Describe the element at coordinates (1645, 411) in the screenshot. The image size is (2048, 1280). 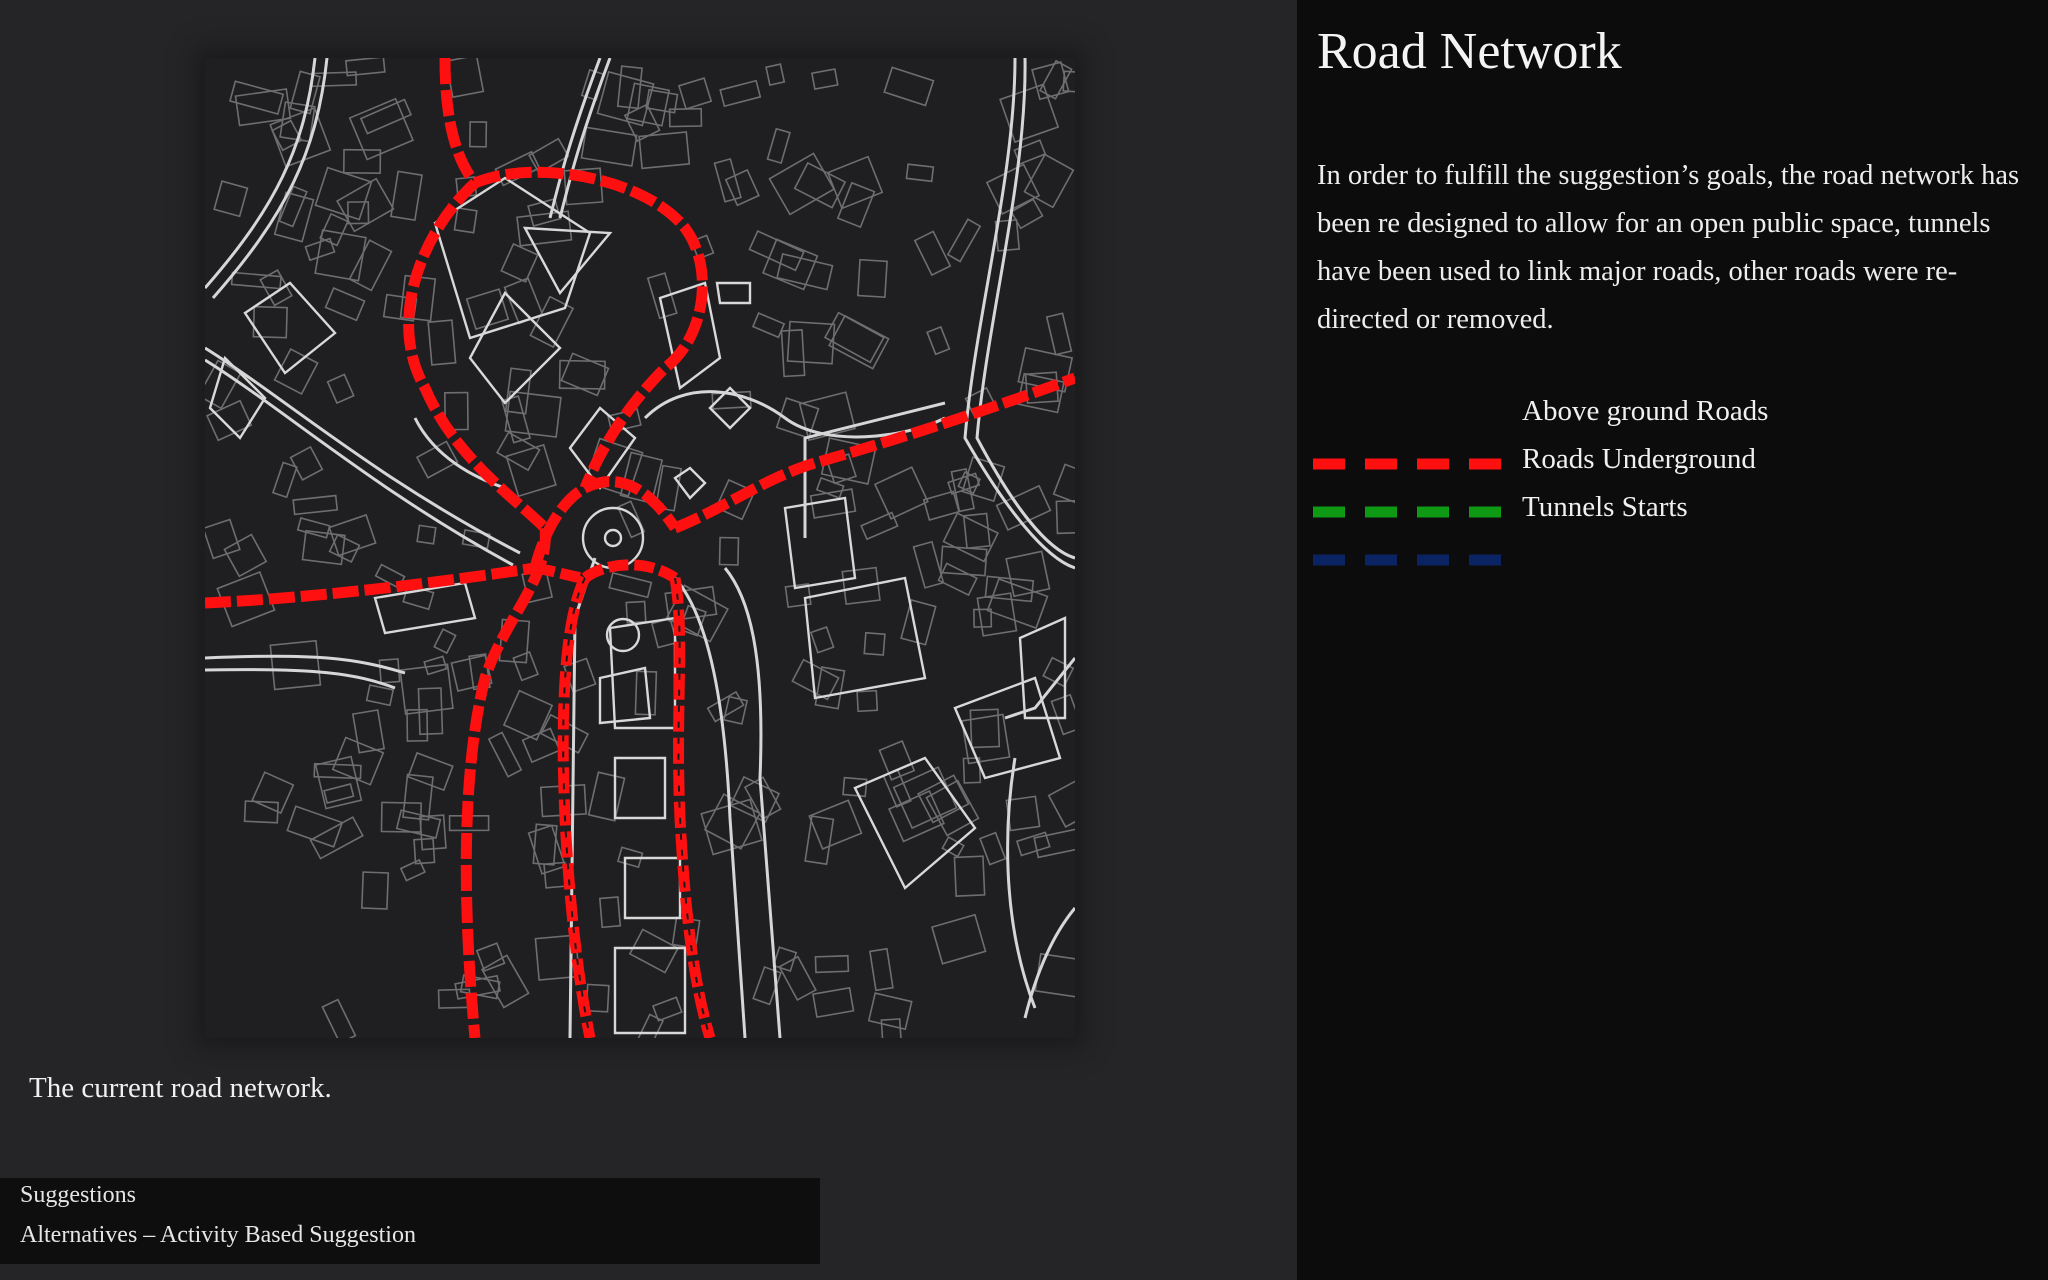
I see `legend-label-above-ground: Above ground Roads` at that location.